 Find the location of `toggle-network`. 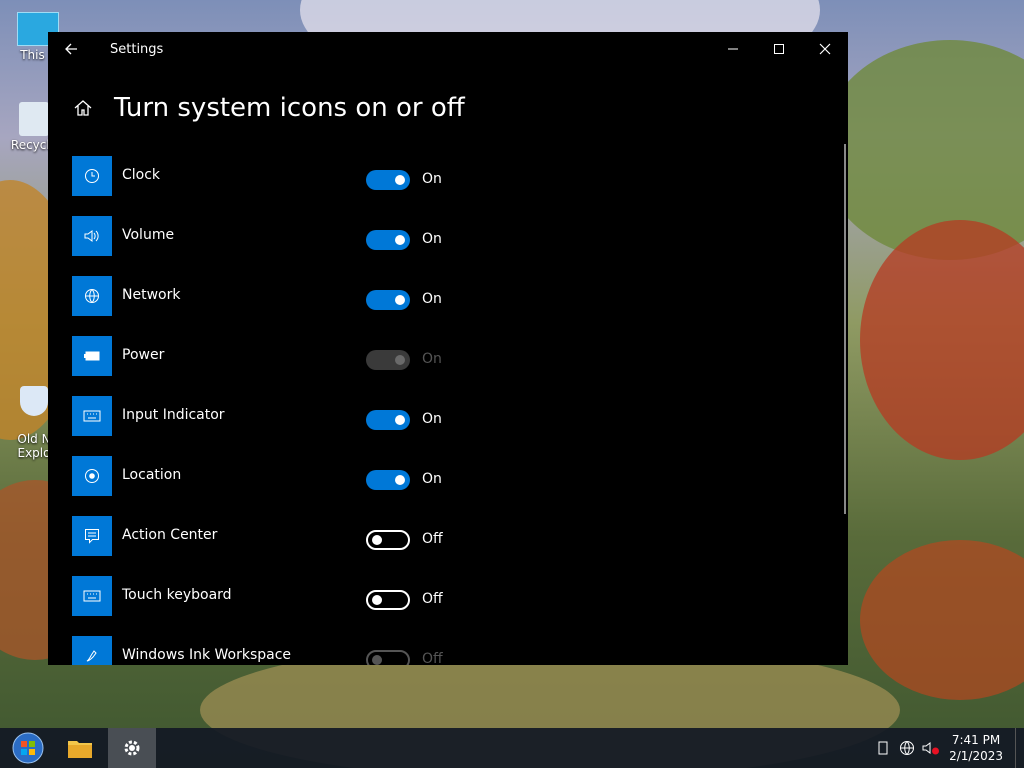

toggle-network is located at coordinates (388, 300).